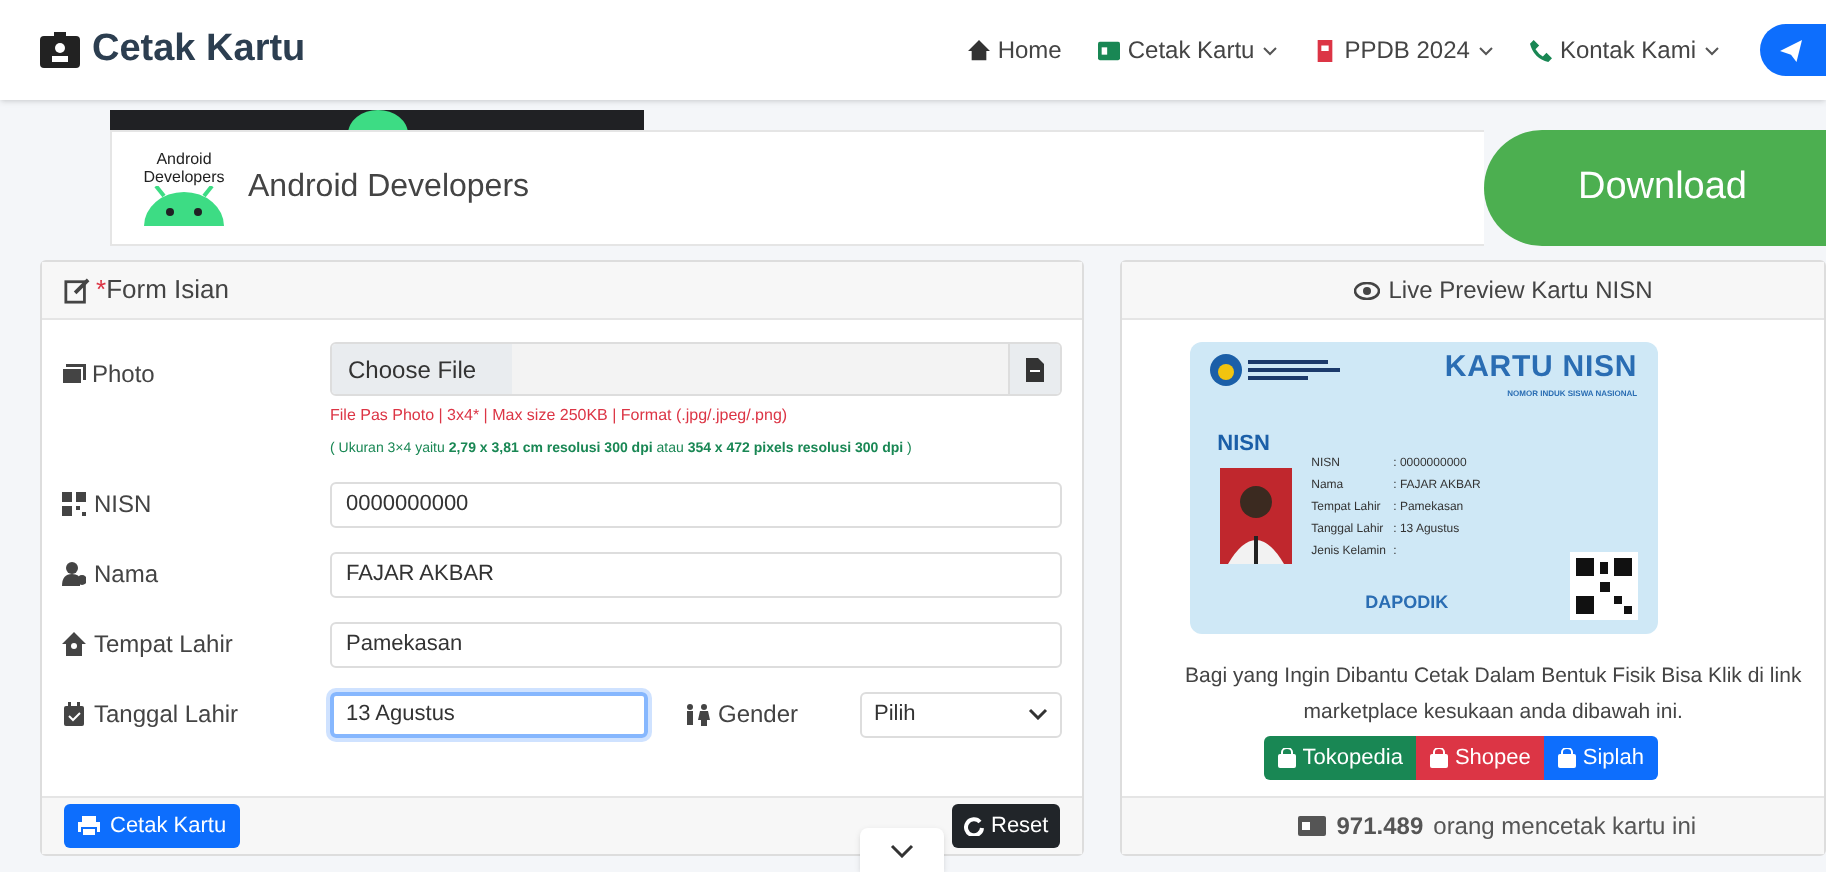 This screenshot has height=872, width=1826. Describe the element at coordinates (123, 375) in the screenshot. I see `field-label: Photo` at that location.